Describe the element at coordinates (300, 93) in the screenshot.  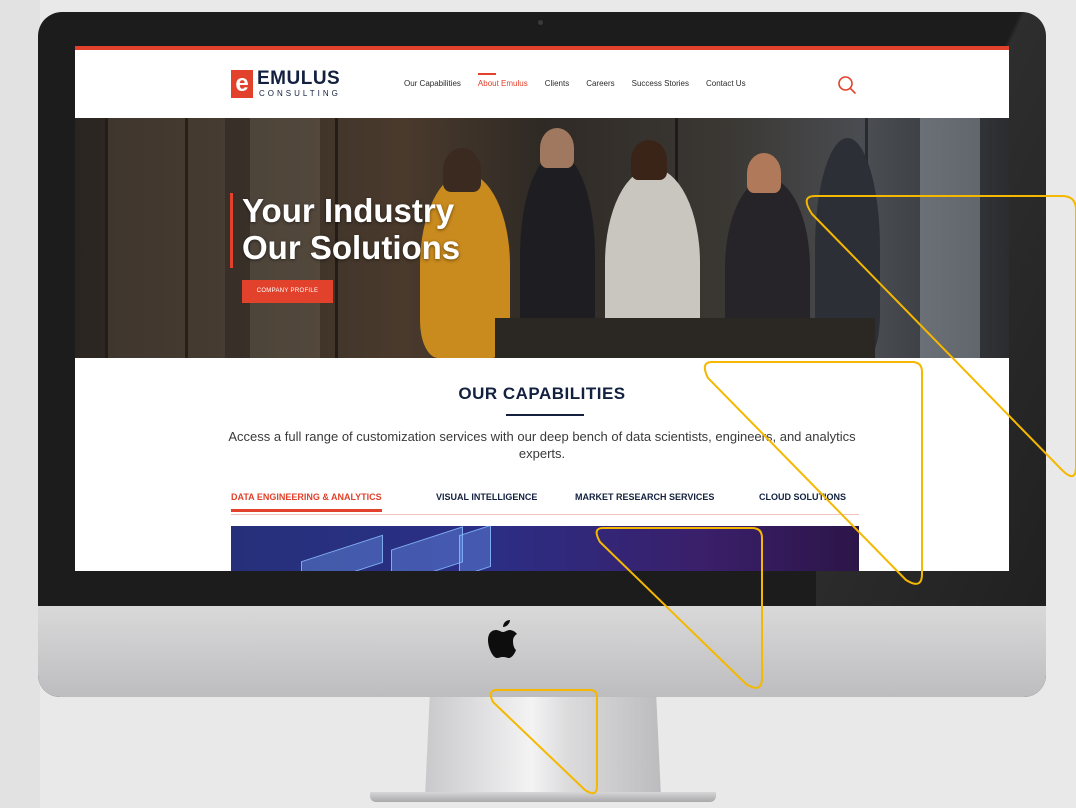
I see `logo-subtitle: CONSULTING` at that location.